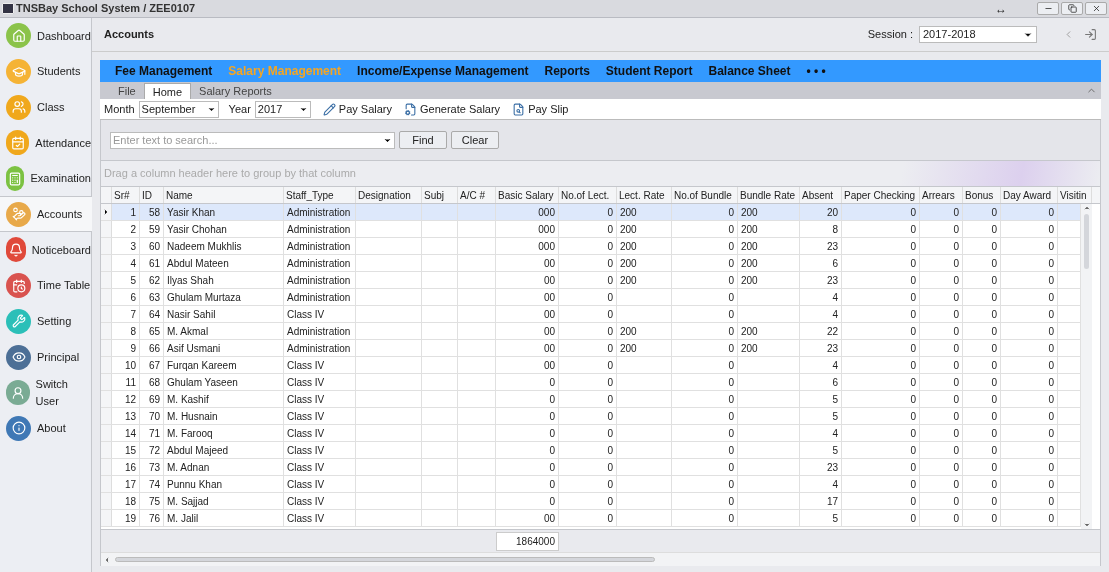 The image size is (1109, 572). I want to click on sidebar-item: Noticeboard, so click(45, 250).